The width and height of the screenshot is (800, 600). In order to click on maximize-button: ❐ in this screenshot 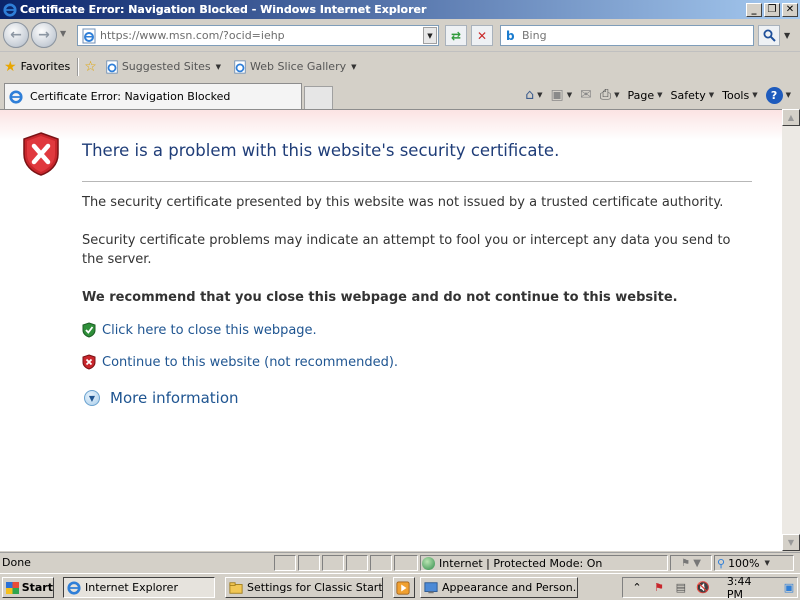, I will do `click(772, 9)`.